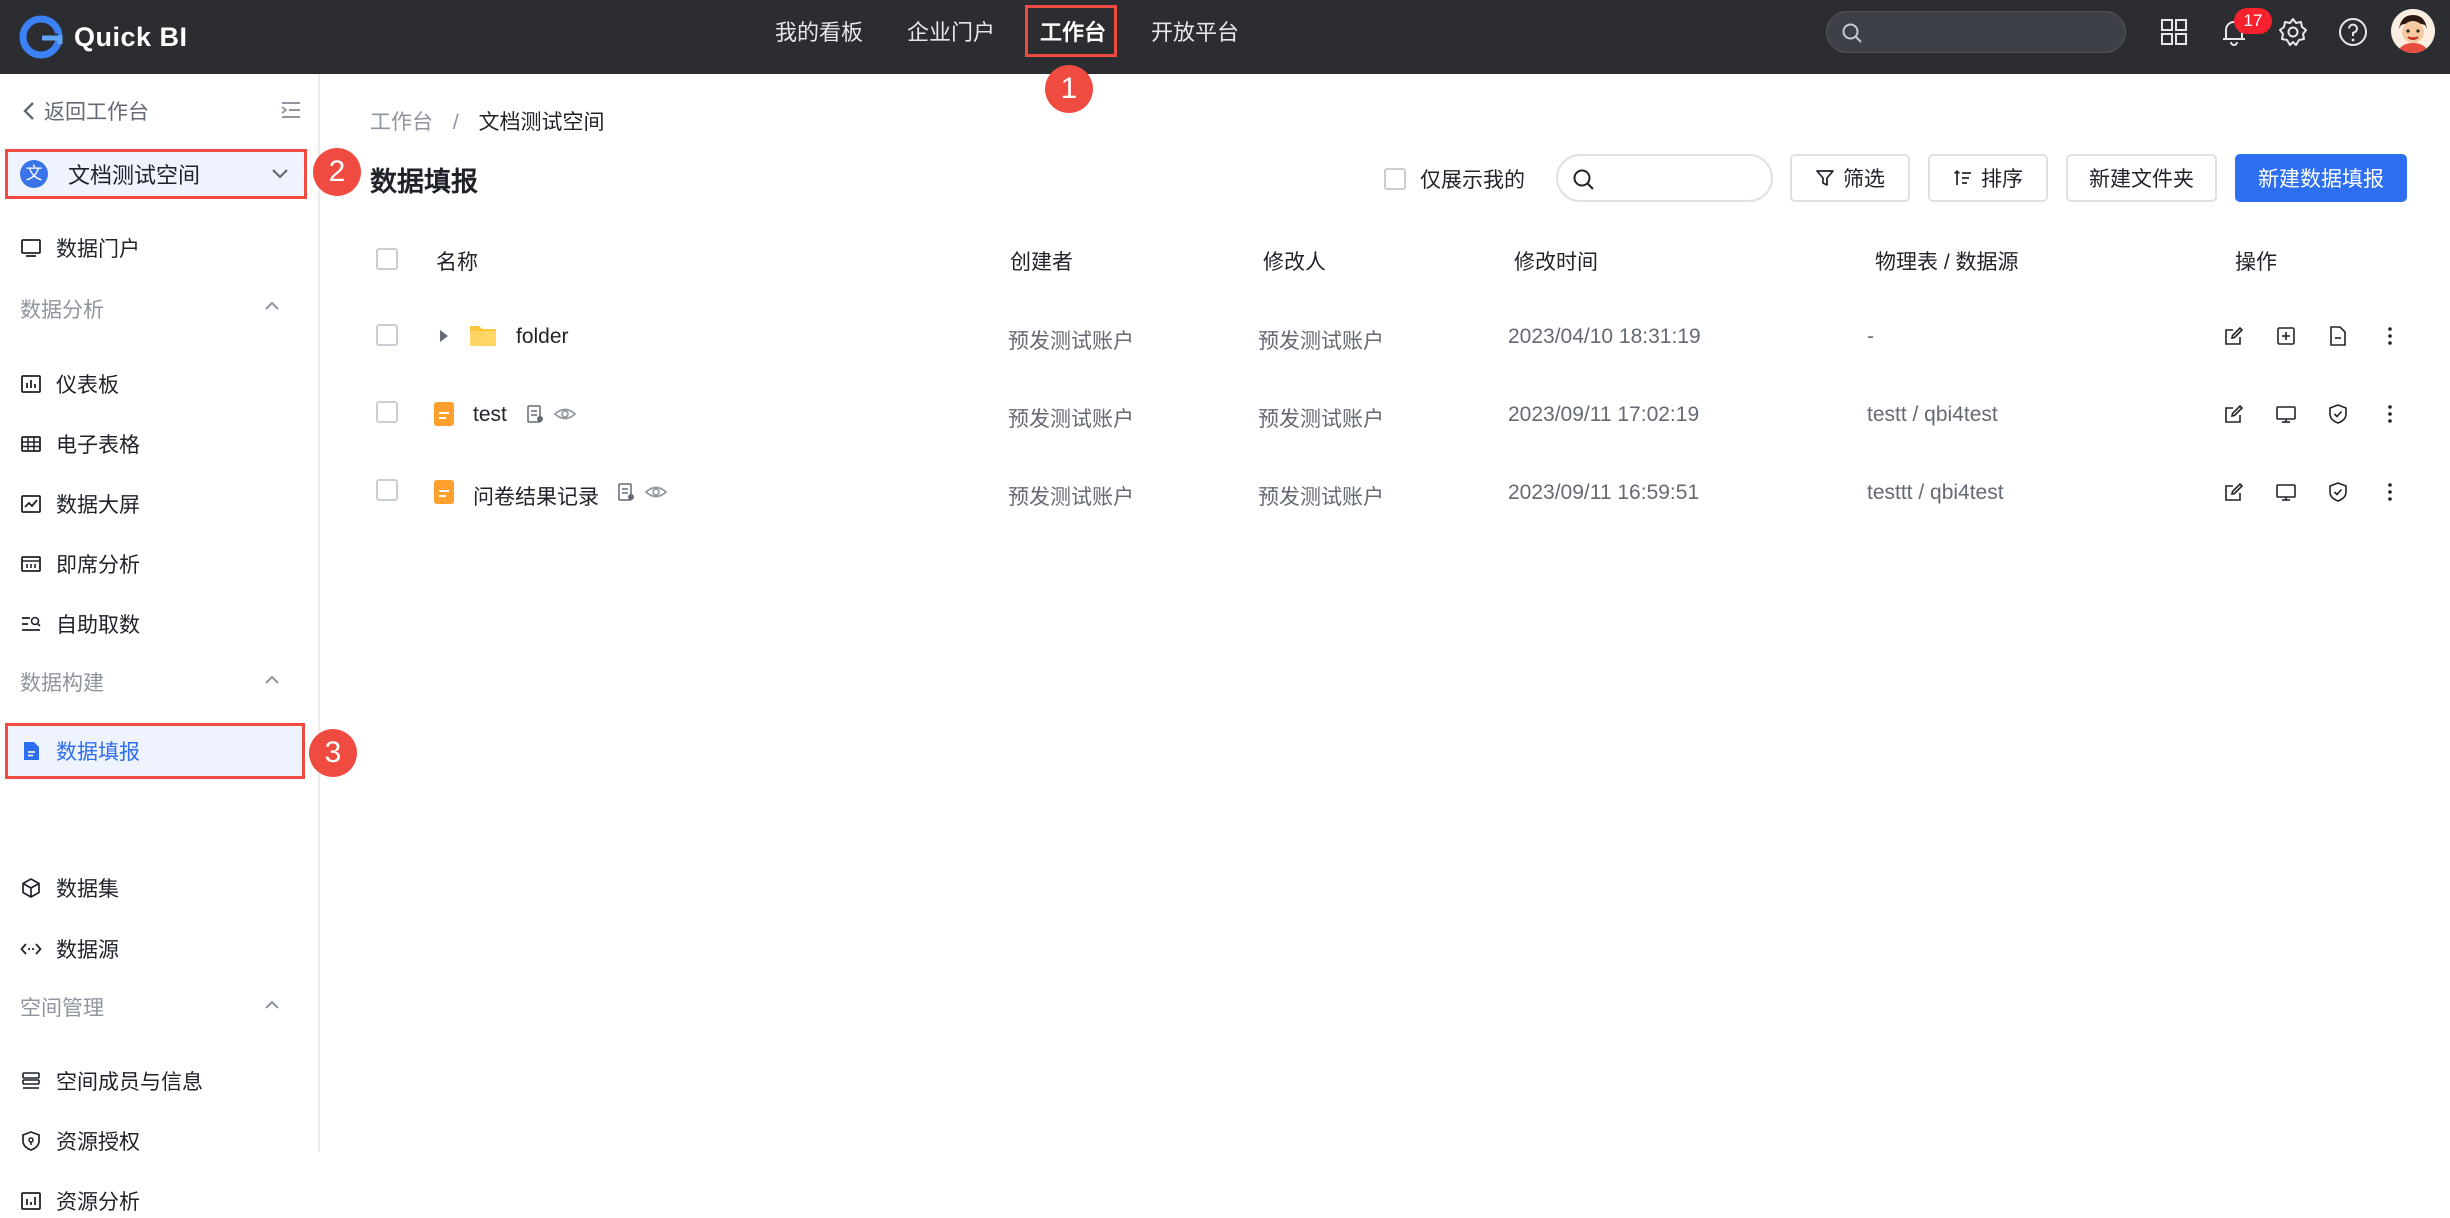 Image resolution: width=2450 pixels, height=1218 pixels. I want to click on column-header-name: 名称, so click(457, 261).